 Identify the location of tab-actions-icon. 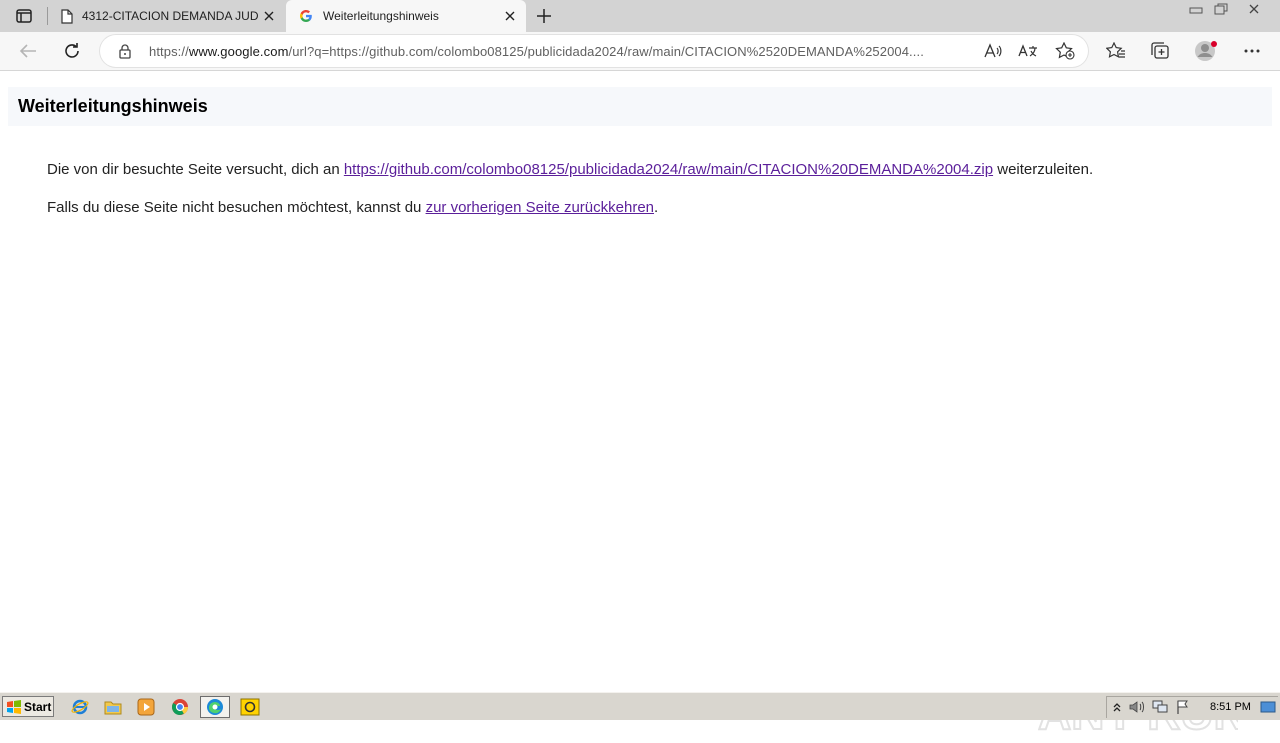
(24, 16).